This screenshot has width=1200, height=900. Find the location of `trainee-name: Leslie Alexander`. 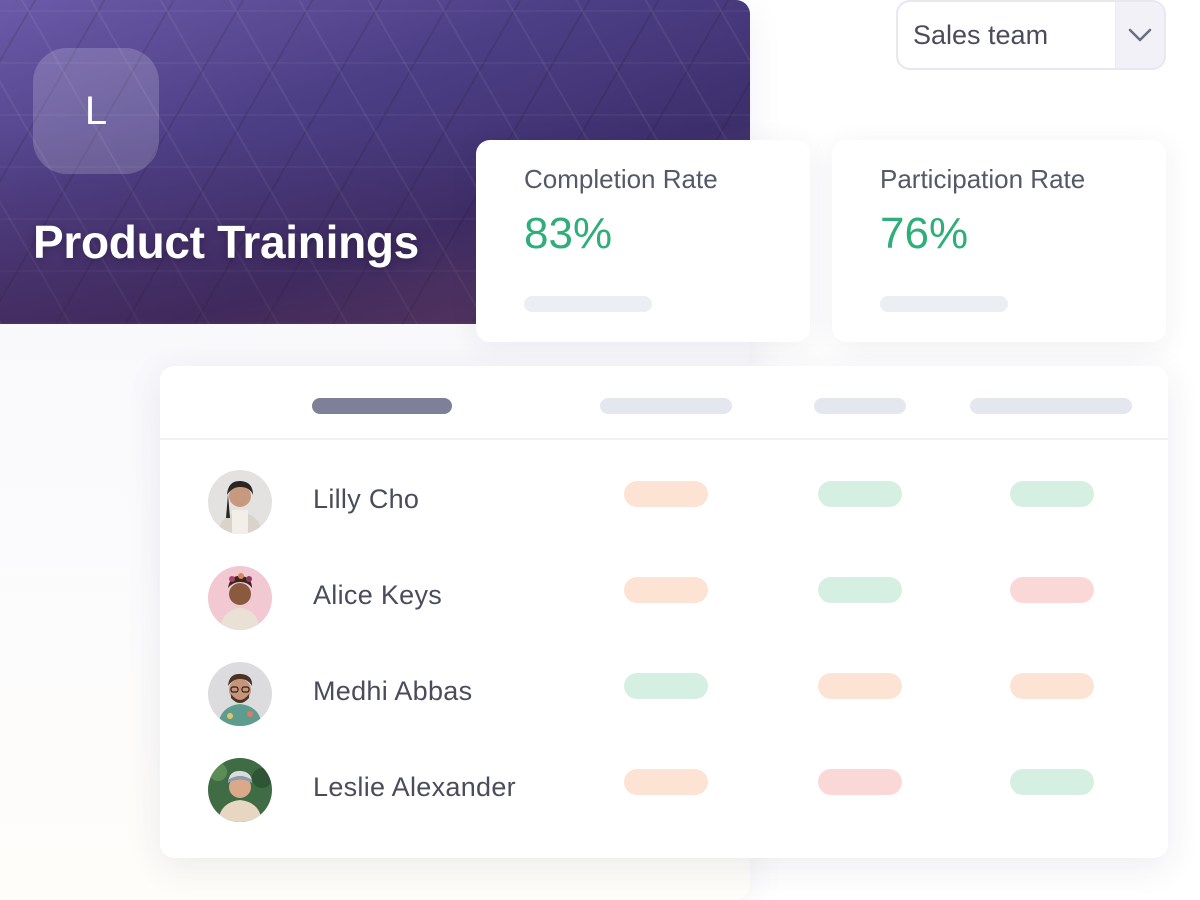

trainee-name: Leslie Alexander is located at coordinates (414, 787).